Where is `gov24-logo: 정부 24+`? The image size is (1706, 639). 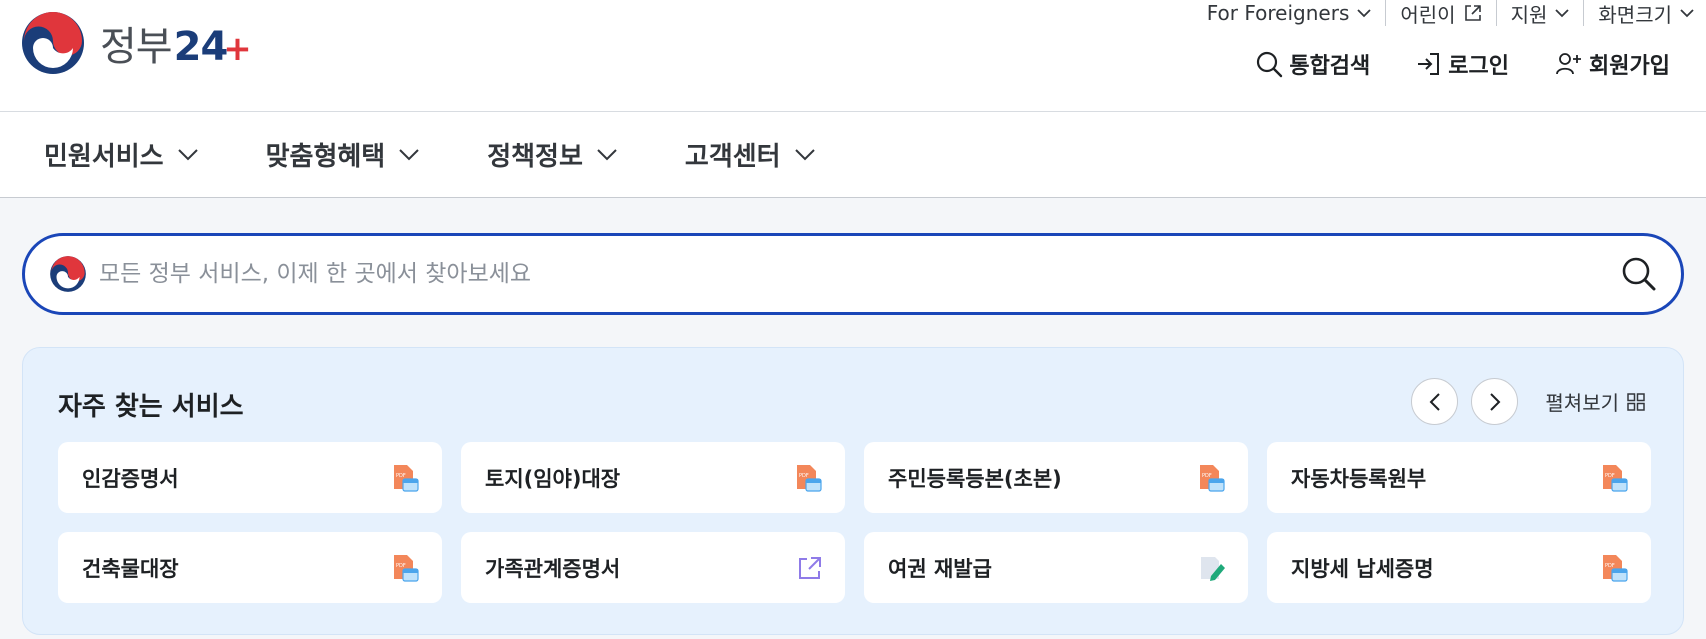
gov24-logo: 정부 24+ is located at coordinates (136, 43).